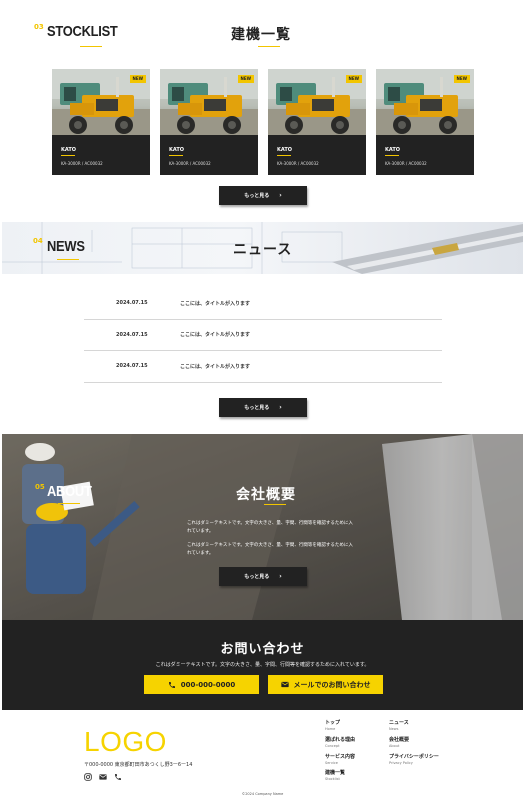 Image resolution: width=525 pixels, height=800 pixels. What do you see at coordinates (39, 27) in the screenshot?
I see `stocklist-number: 03` at bounding box center [39, 27].